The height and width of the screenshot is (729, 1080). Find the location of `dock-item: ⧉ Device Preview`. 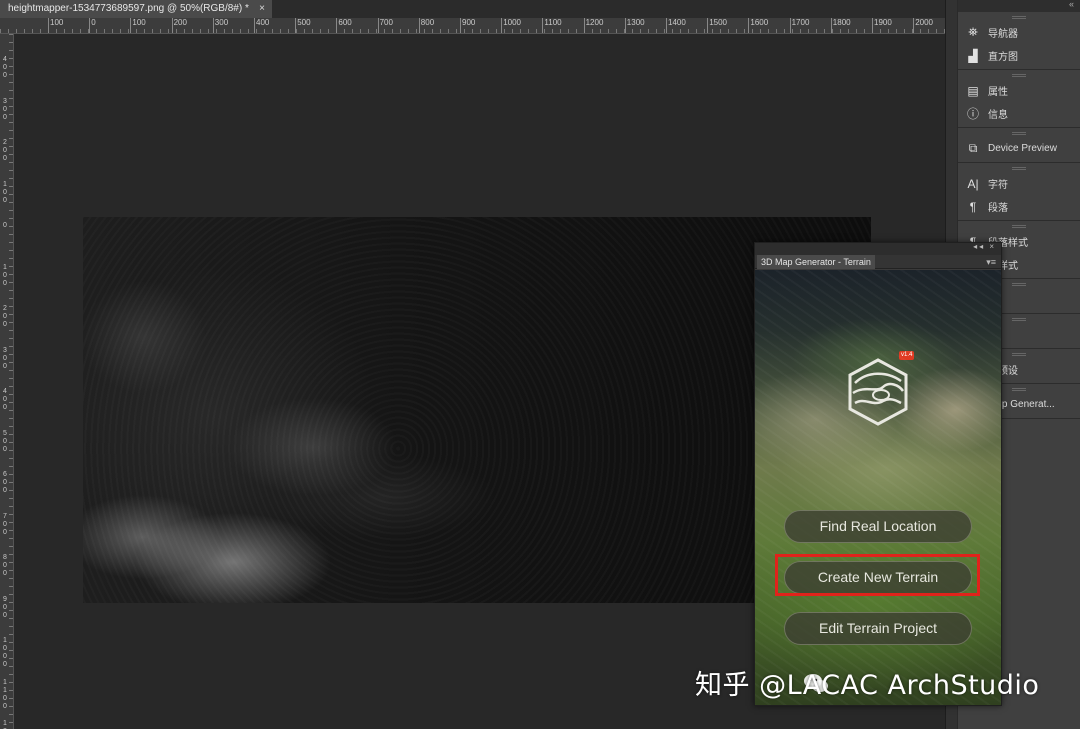

dock-item: ⧉ Device Preview is located at coordinates (1019, 148).